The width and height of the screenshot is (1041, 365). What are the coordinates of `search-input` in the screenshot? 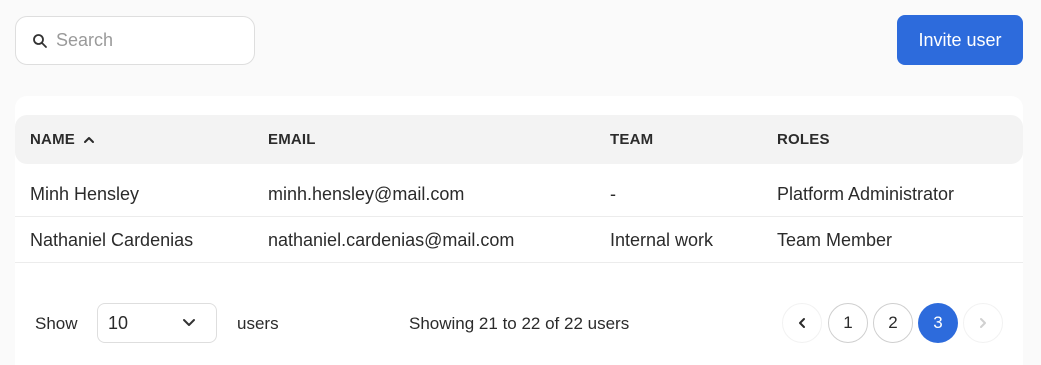 It's located at (141, 40).